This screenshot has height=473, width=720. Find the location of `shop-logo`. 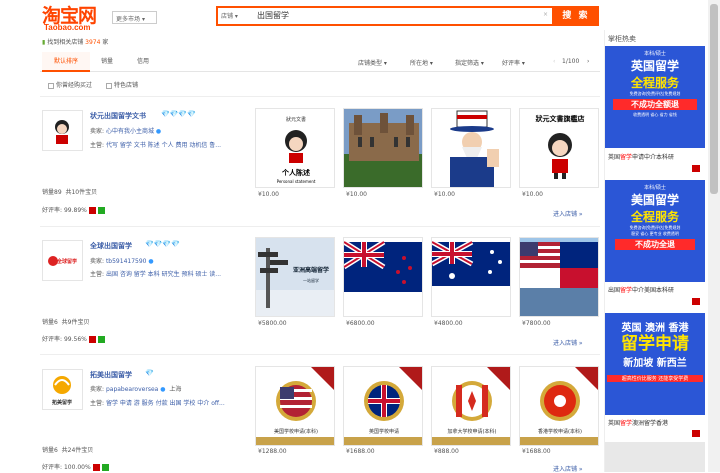

shop-logo is located at coordinates (62, 130).